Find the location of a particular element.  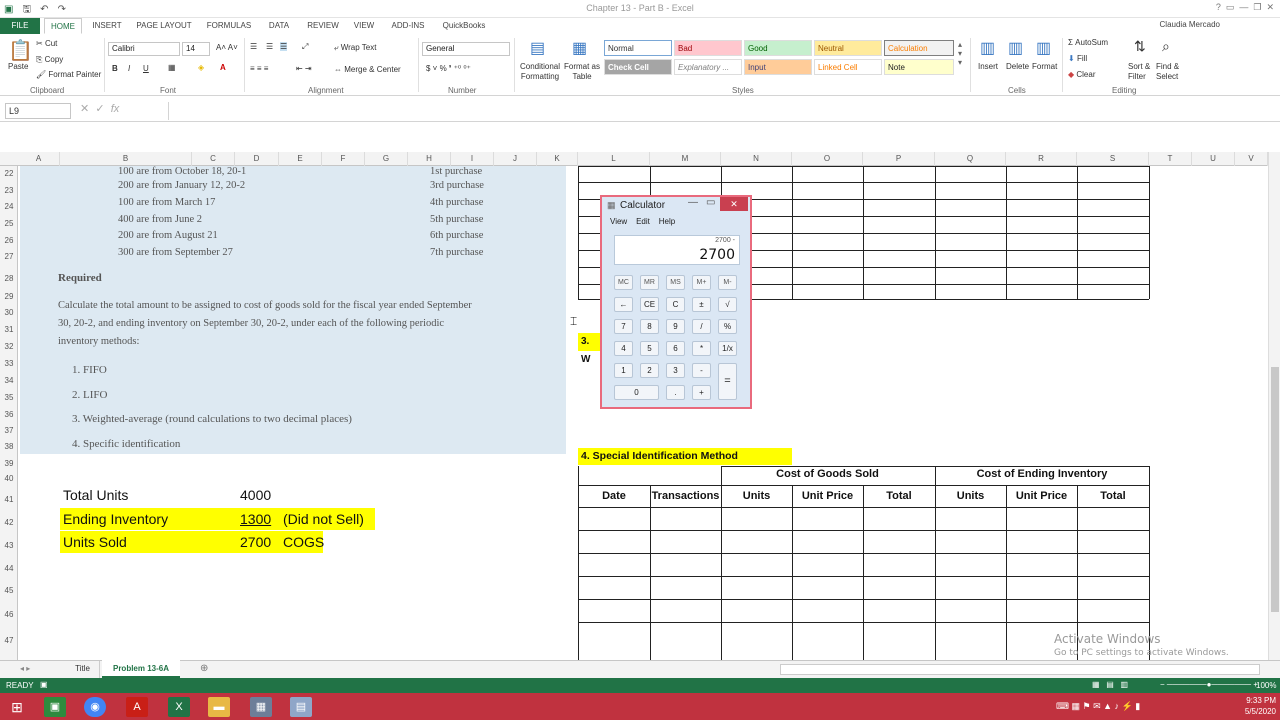

excel-taskbar-icon: X is located at coordinates (179, 707).